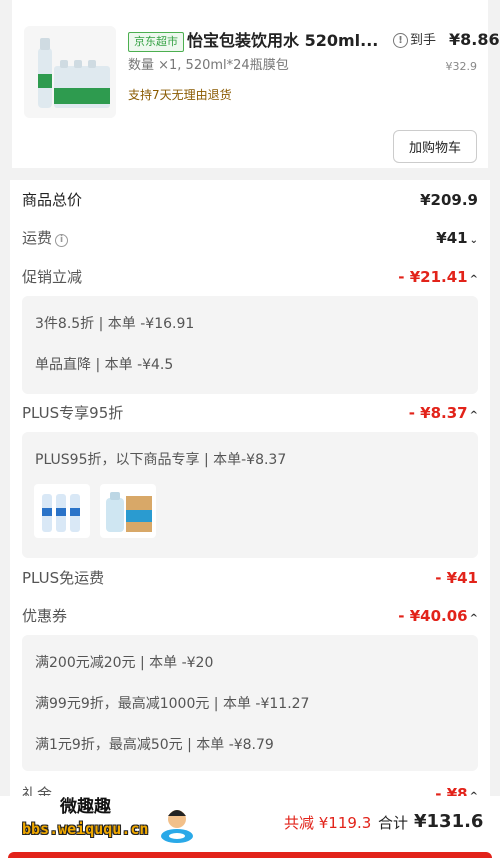 This screenshot has height=858, width=500. What do you see at coordinates (328, 823) in the screenshot?
I see `discount-total: 共减 ¥119.3` at bounding box center [328, 823].